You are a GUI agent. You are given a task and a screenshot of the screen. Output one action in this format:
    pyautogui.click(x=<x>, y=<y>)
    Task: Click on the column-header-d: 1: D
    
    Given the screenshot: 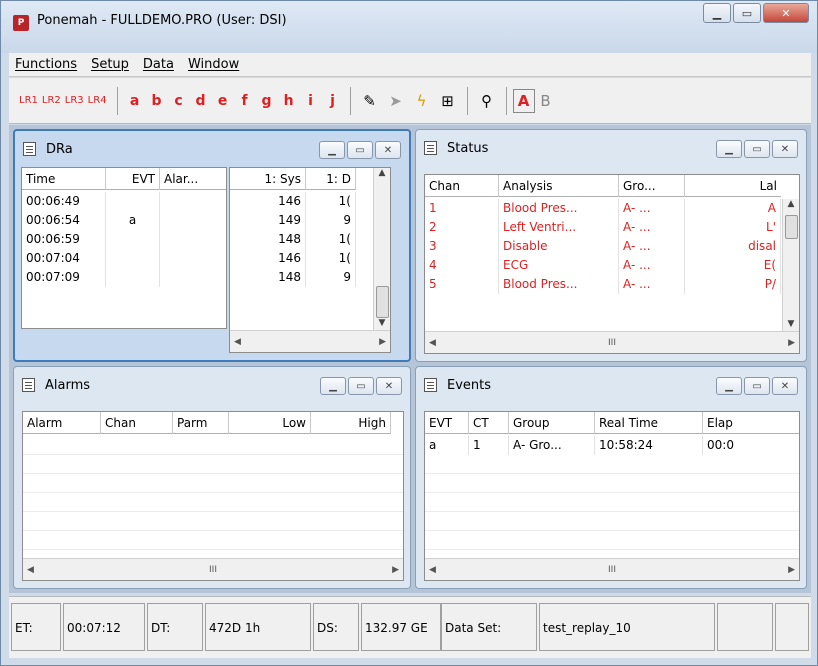 What is the action you would take?
    pyautogui.click(x=331, y=179)
    